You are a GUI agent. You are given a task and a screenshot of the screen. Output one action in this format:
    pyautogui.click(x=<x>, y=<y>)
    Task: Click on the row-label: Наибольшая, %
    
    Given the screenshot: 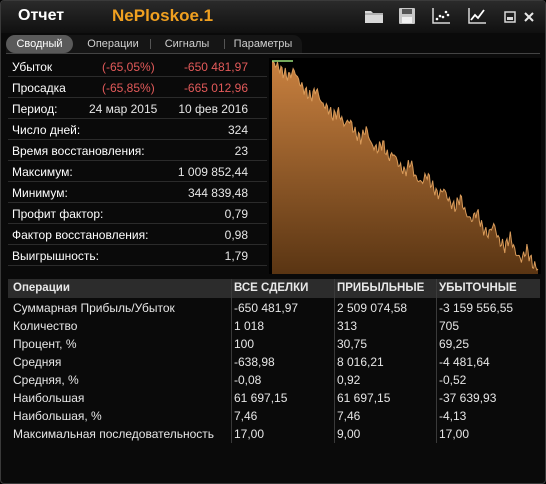 What is the action you would take?
    pyautogui.click(x=57, y=416)
    